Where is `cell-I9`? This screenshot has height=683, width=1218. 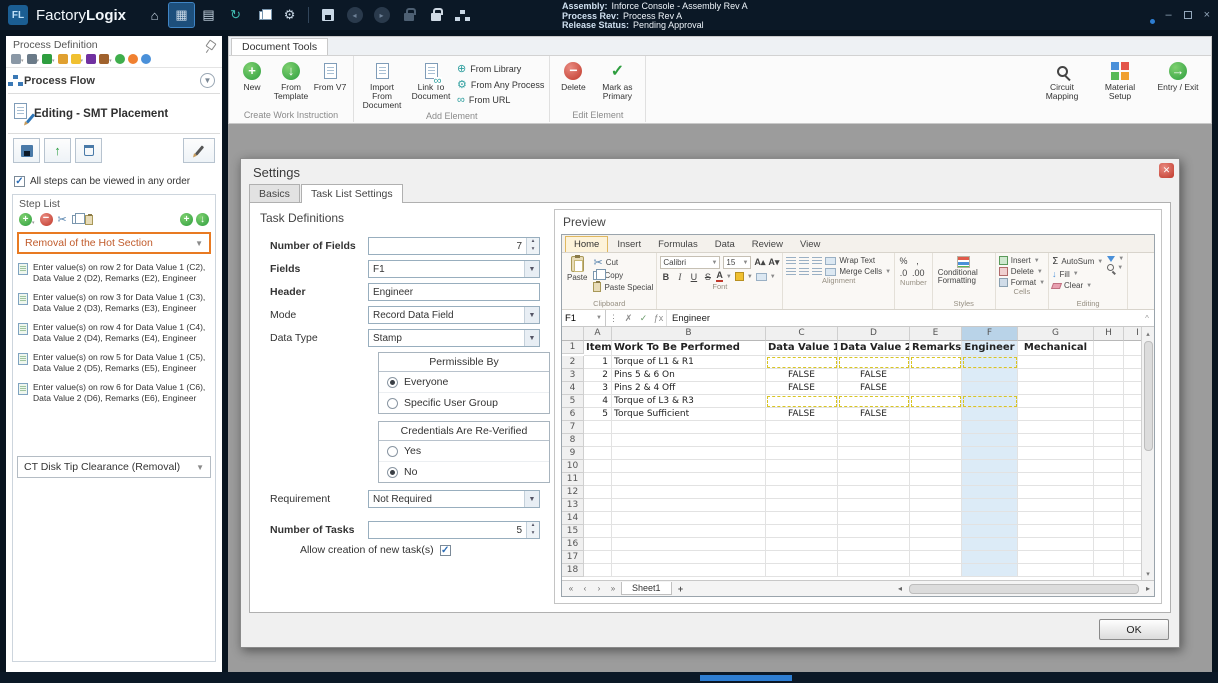 cell-I9 is located at coordinates (1132, 453).